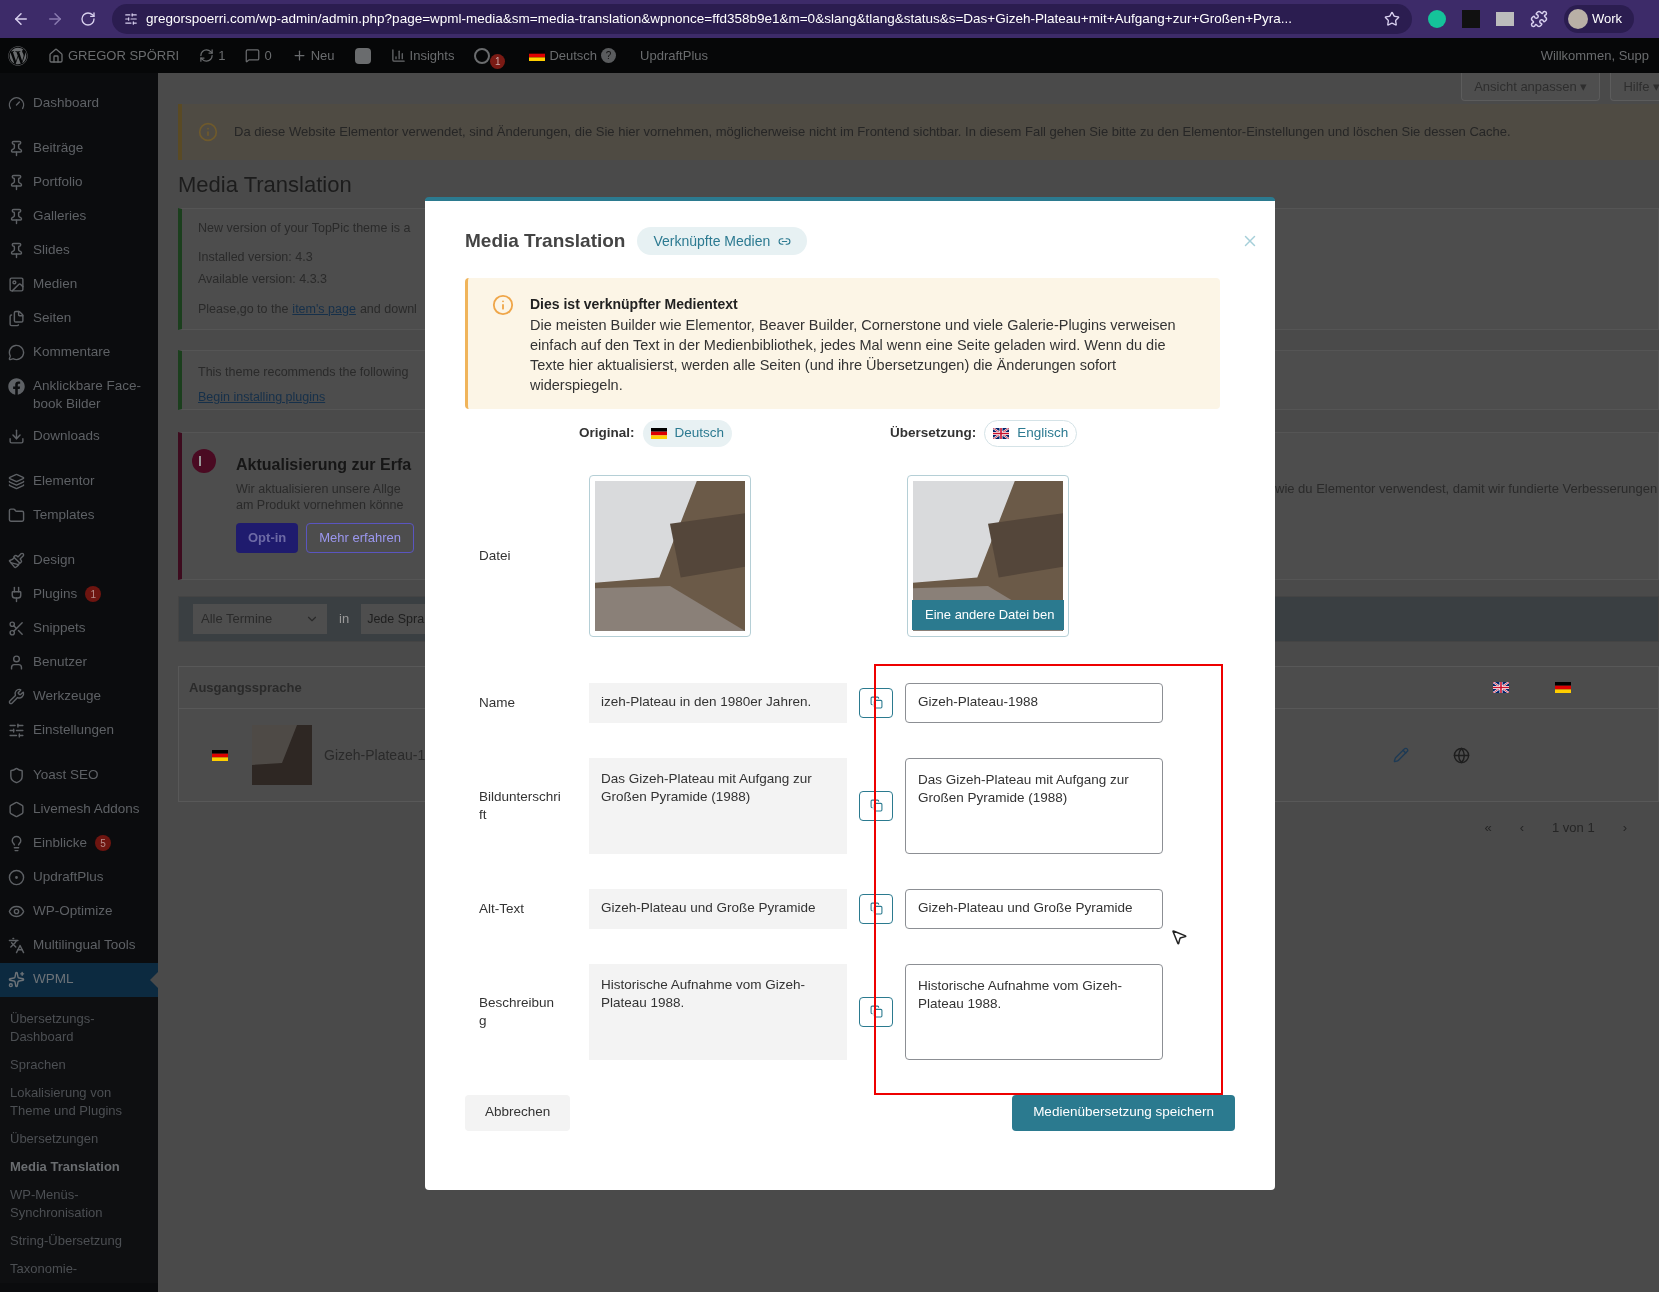 The image size is (1659, 1292). Describe the element at coordinates (497, 702) in the screenshot. I see `field-label: Name` at that location.